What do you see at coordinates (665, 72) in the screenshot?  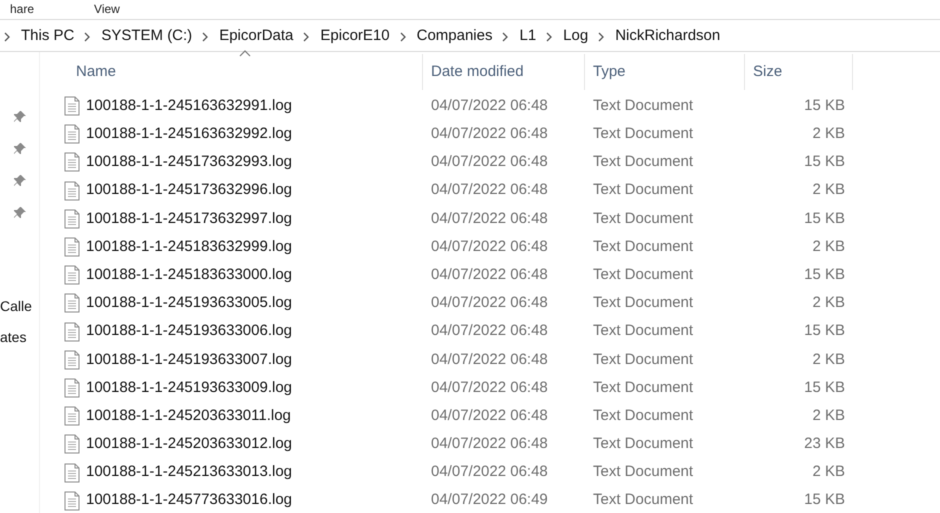 I see `column-header: Type` at bounding box center [665, 72].